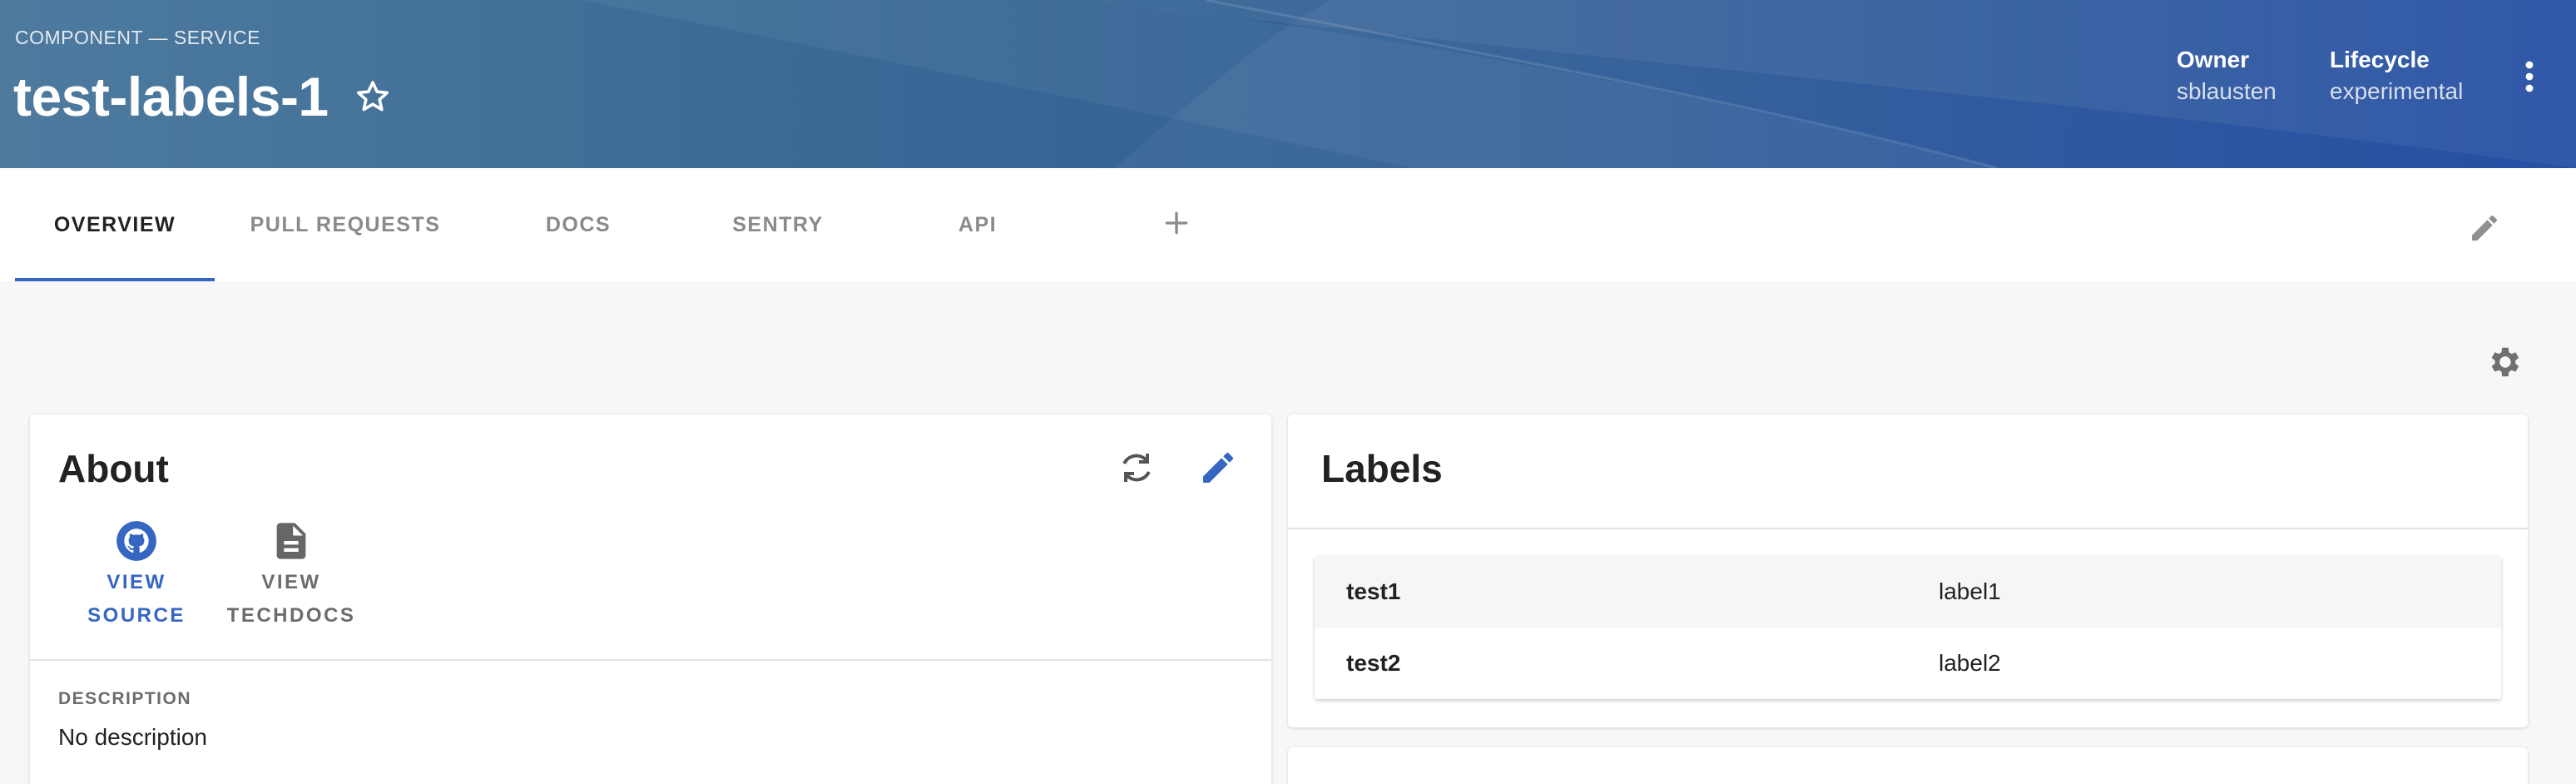 This screenshot has height=784, width=2576. Describe the element at coordinates (578, 224) in the screenshot. I see `tab-docs: DOCS` at that location.